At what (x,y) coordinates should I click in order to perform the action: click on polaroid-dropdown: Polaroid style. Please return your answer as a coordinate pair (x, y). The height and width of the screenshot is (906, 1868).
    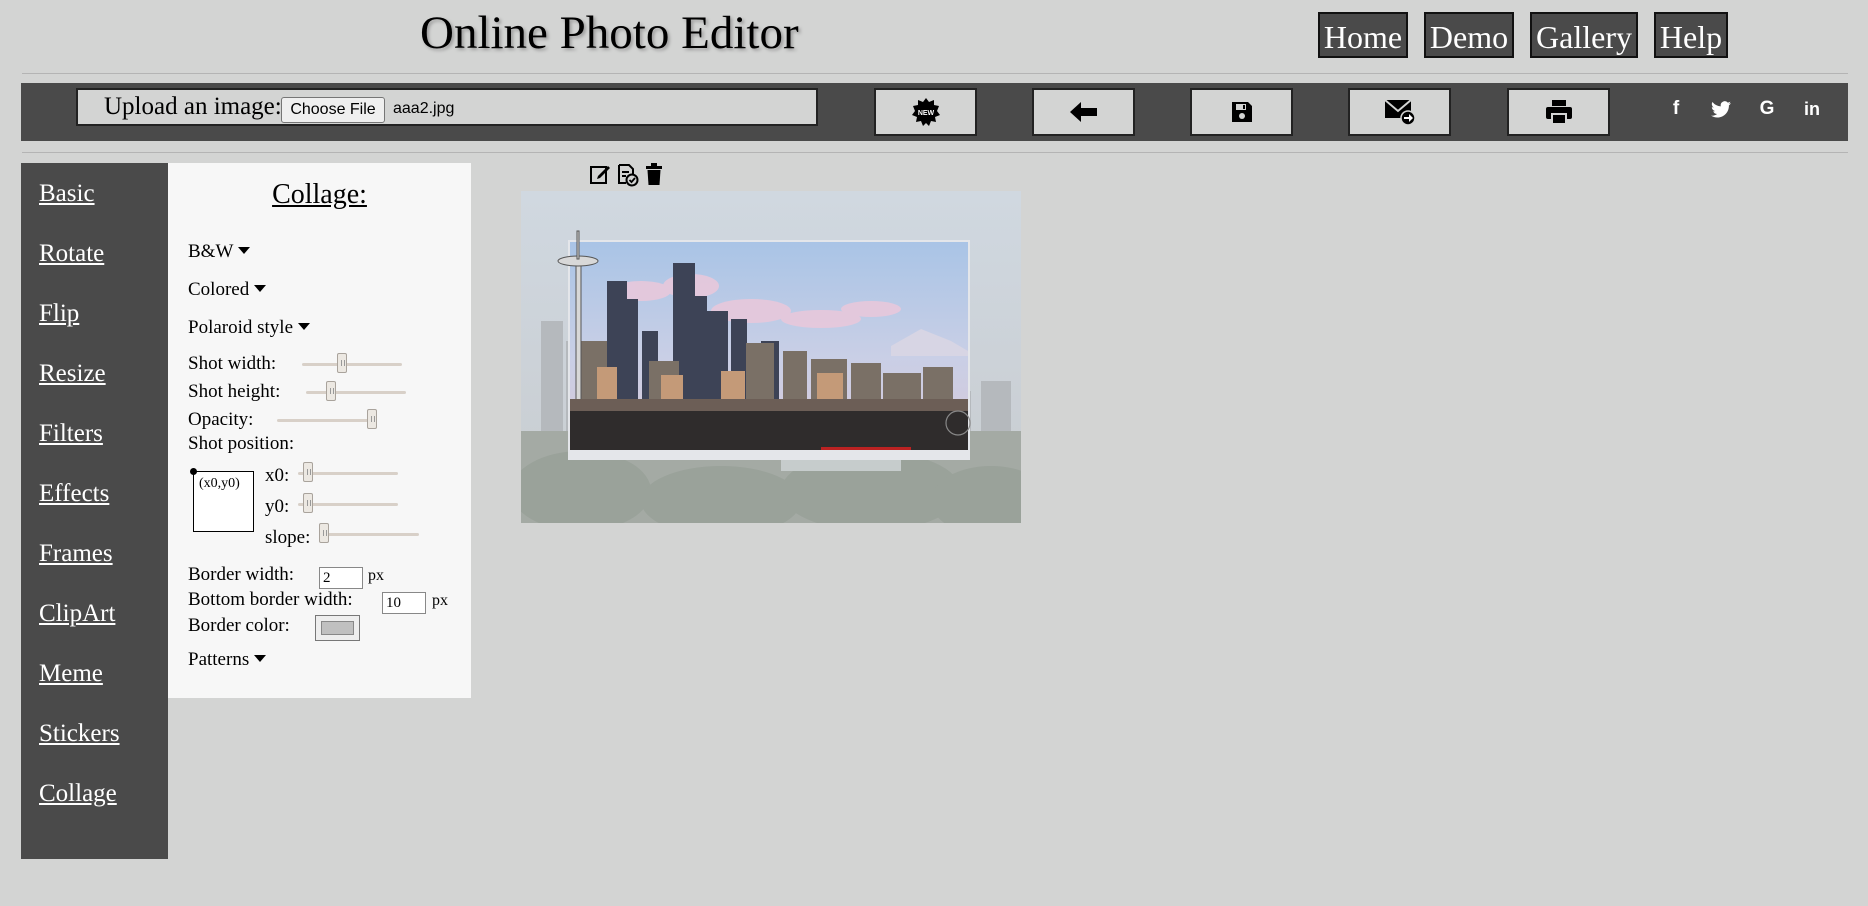
    Looking at the image, I should click on (249, 328).